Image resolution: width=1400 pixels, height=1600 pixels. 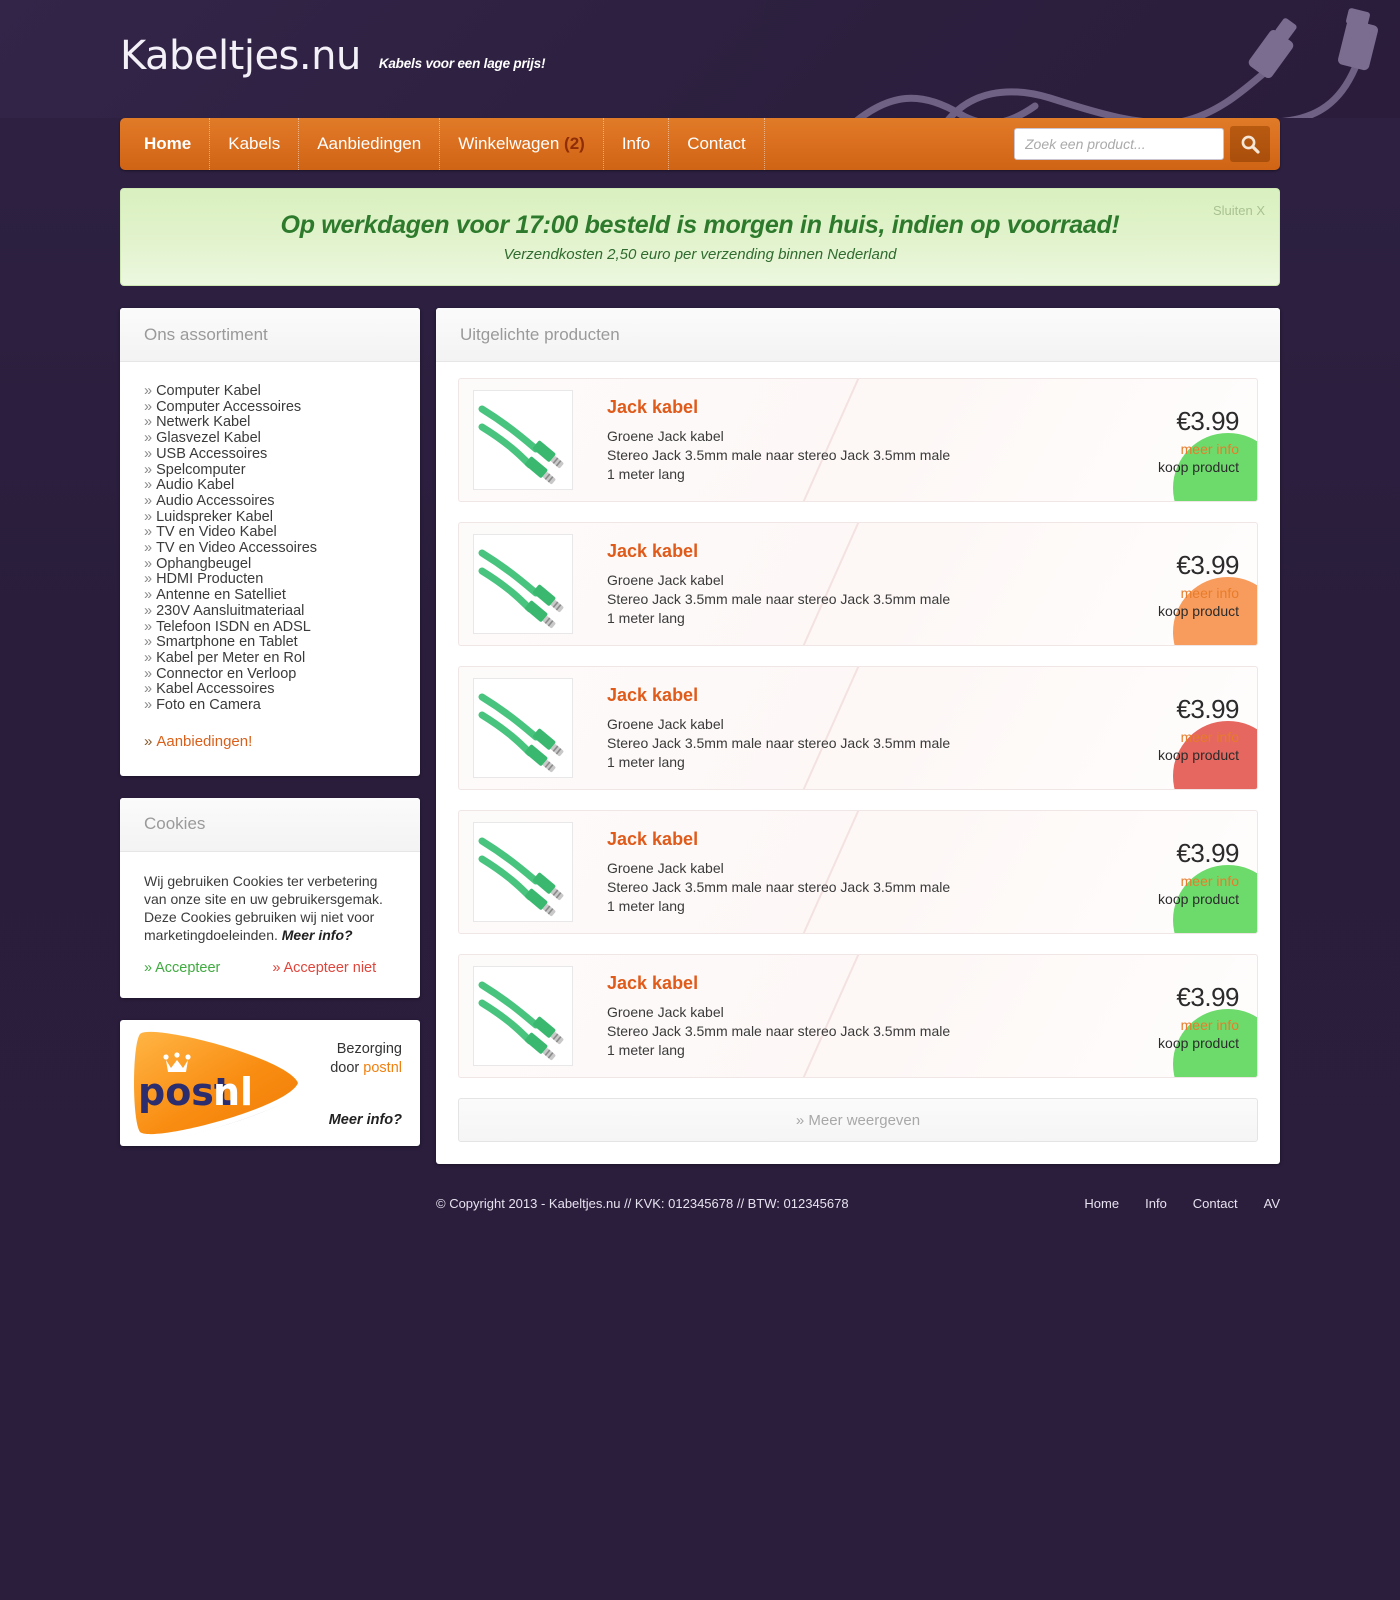 What do you see at coordinates (270, 968) in the screenshot?
I see `cookies-actions: » Accepteer » Accepteer niet` at bounding box center [270, 968].